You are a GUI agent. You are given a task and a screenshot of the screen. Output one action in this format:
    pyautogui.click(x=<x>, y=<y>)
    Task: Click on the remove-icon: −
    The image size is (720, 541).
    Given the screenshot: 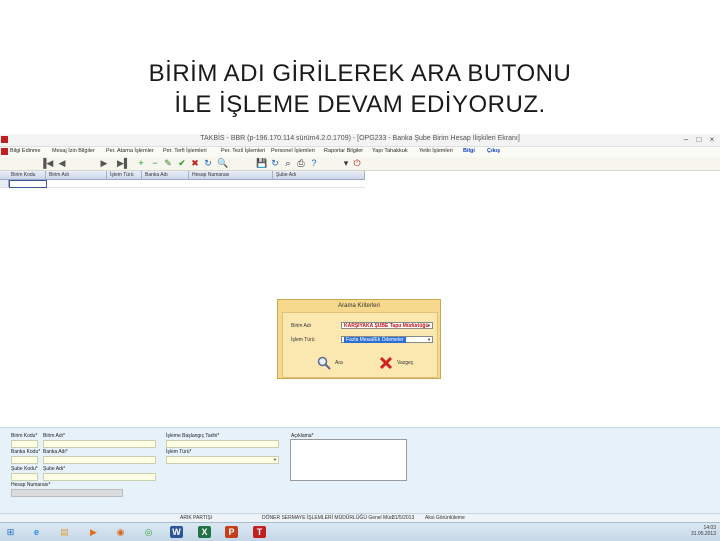 What is the action you would take?
    pyautogui.click(x=155, y=163)
    